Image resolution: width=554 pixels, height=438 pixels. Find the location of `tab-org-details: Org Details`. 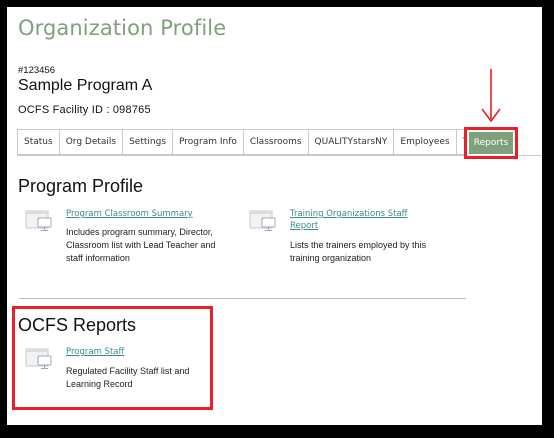

tab-org-details: Org Details is located at coordinates (90, 142).